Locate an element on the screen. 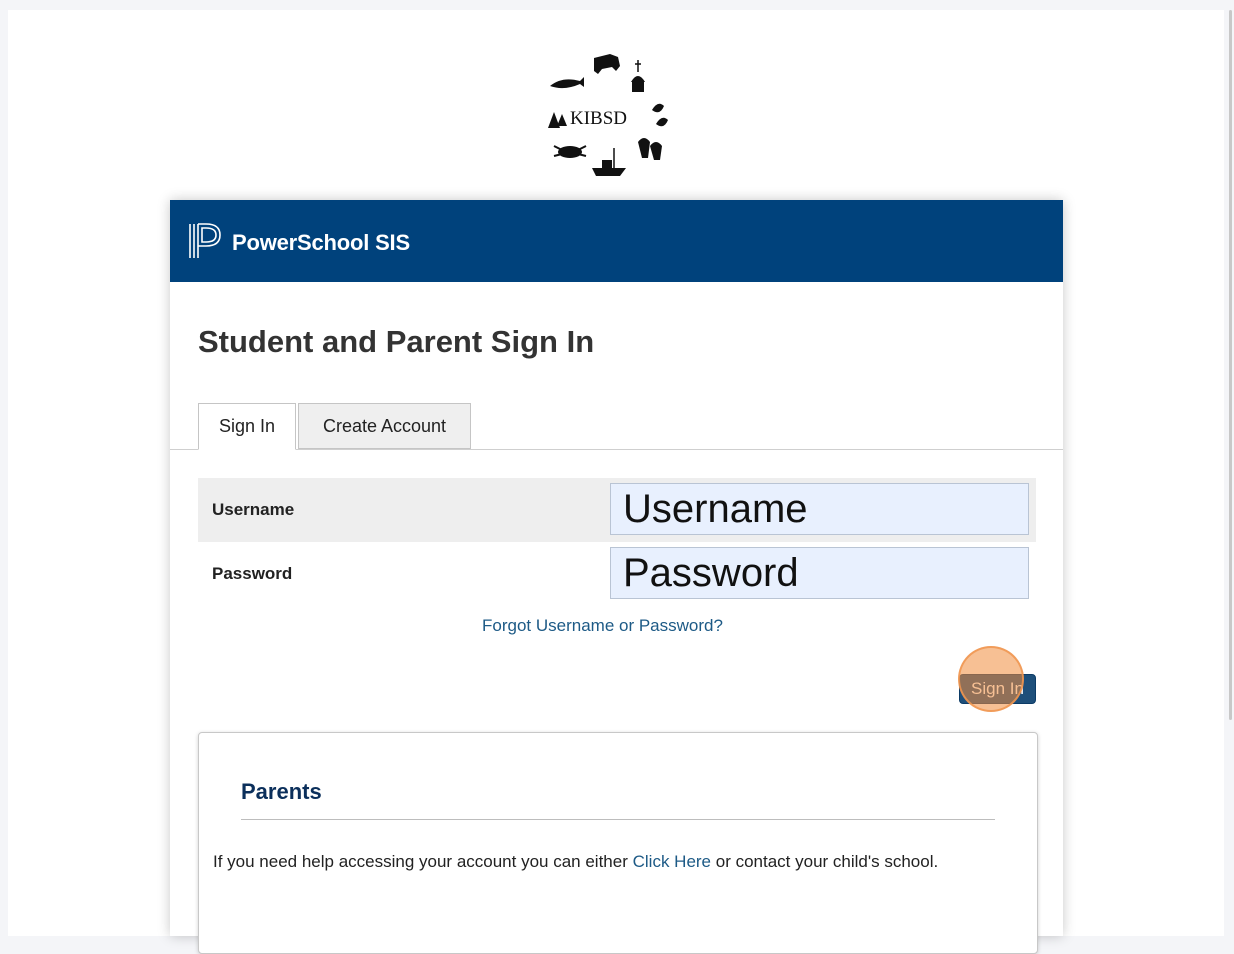 The width and height of the screenshot is (1234, 954). parents-divider is located at coordinates (618, 819).